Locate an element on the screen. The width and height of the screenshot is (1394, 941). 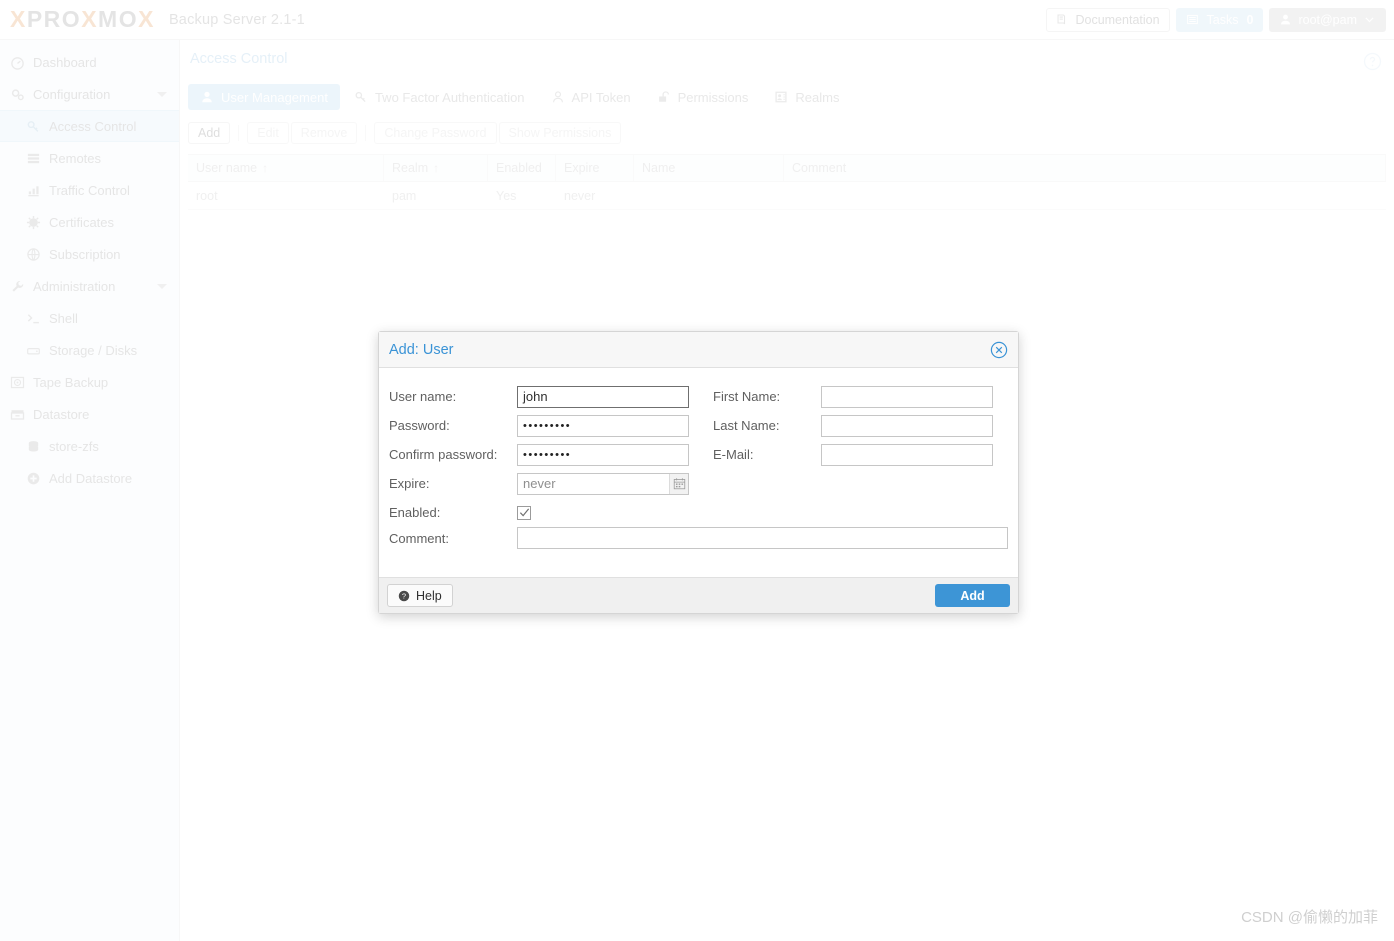
tab-api-token: API Token is located at coordinates (591, 97).